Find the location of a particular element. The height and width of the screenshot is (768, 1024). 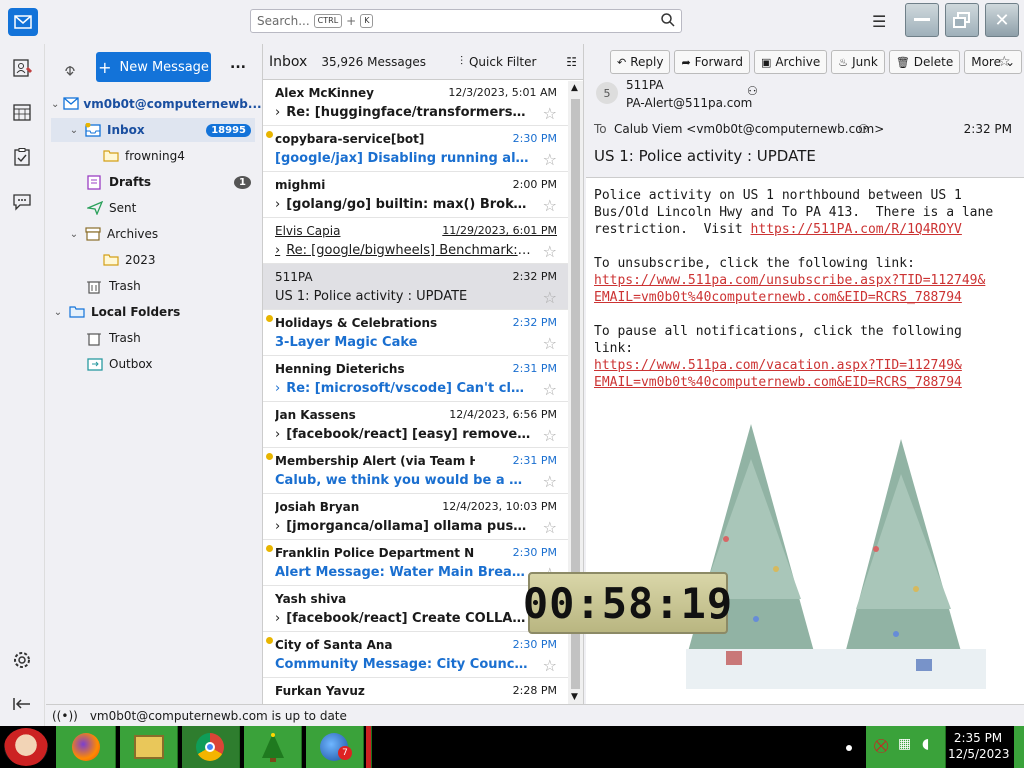

folder-inbox: ⌄ Inbox 18995 is located at coordinates (153, 130).